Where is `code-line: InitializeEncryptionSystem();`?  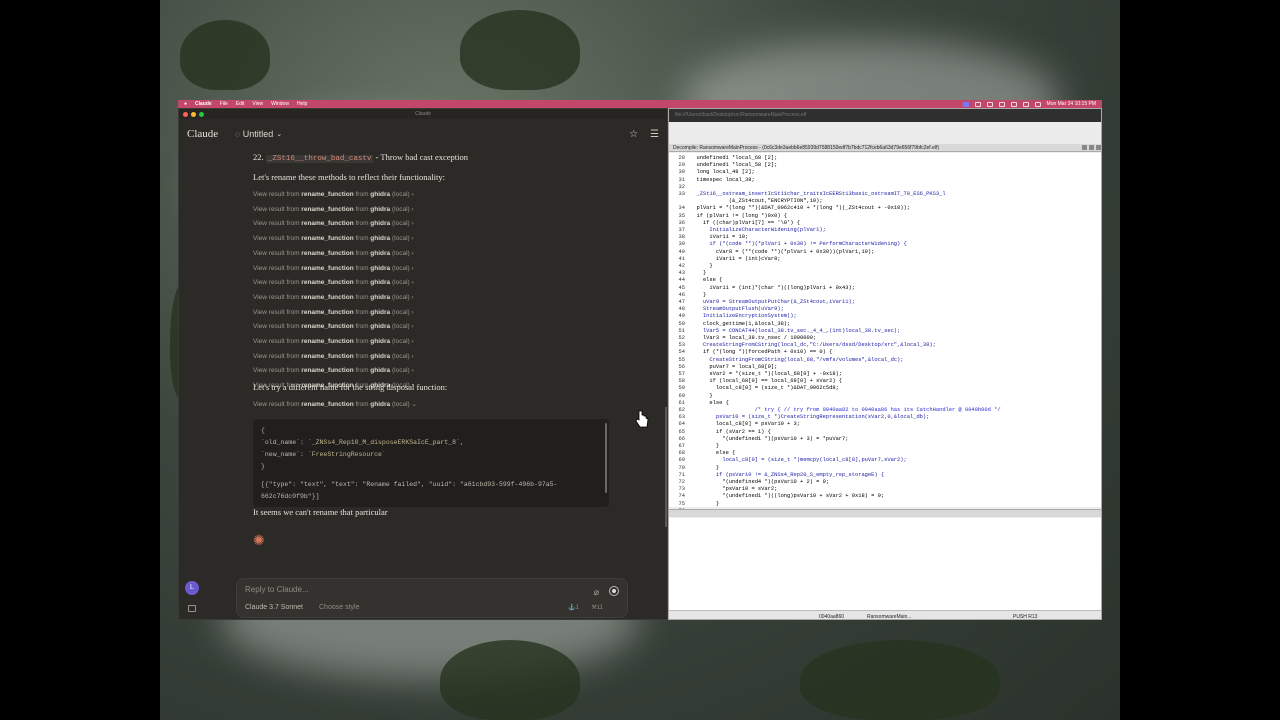
code-line: InitializeEncryptionSystem(); is located at coordinates (743, 316).